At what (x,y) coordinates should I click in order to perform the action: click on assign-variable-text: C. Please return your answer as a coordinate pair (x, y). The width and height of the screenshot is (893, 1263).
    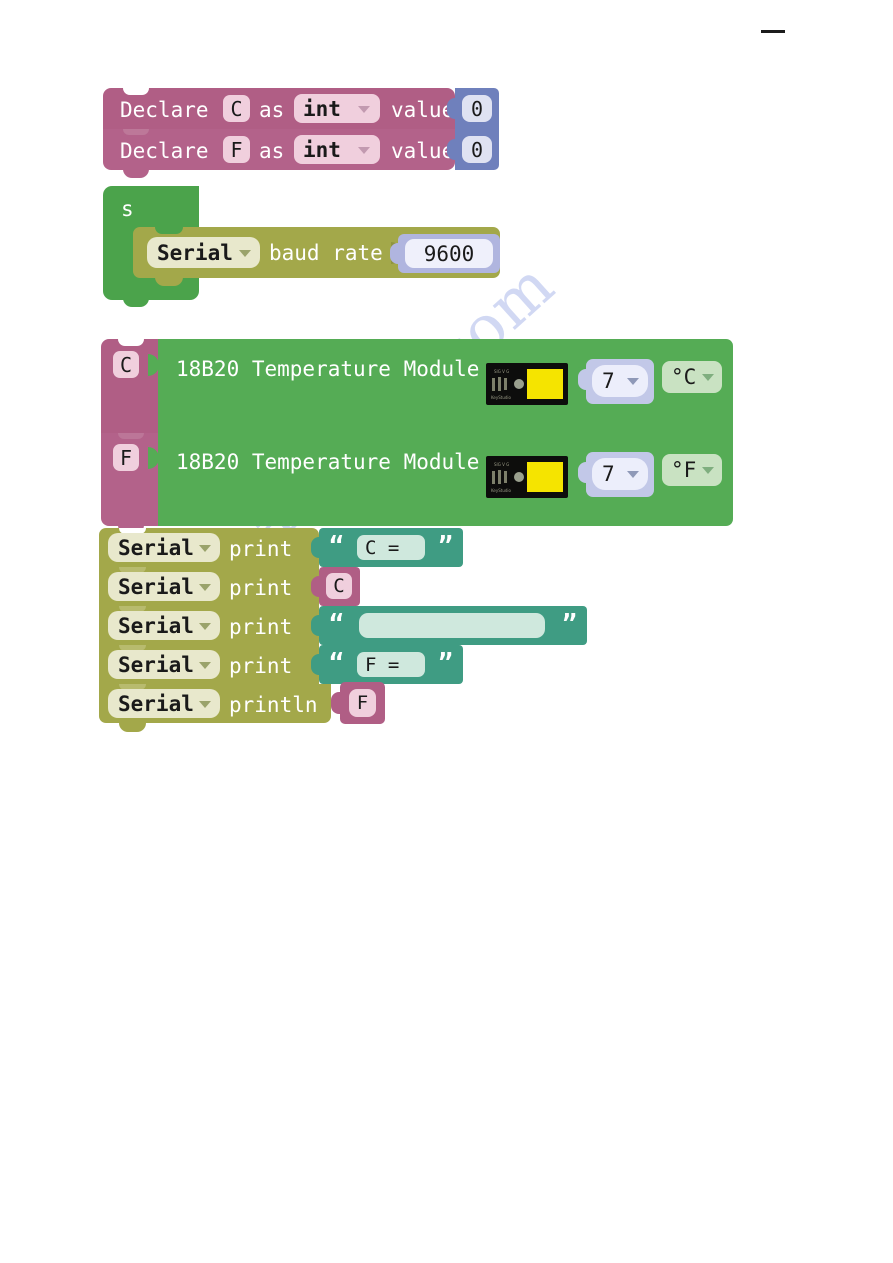
    Looking at the image, I should click on (126, 364).